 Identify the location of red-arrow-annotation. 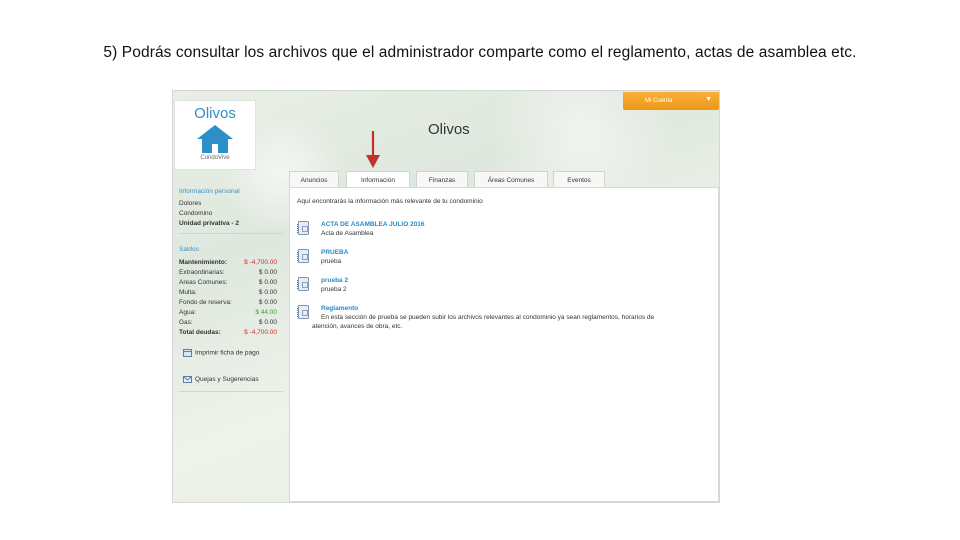
(373, 149).